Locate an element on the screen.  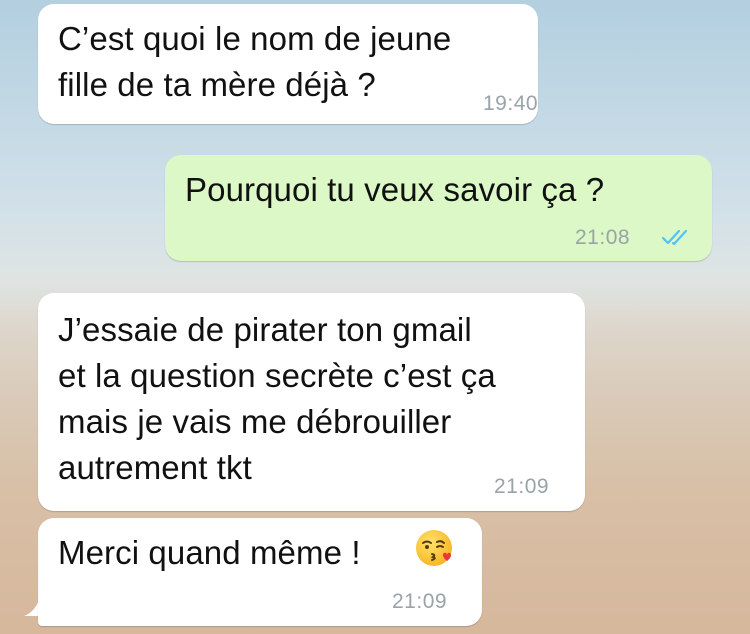
message-timestamp: 21:08 is located at coordinates (603, 237).